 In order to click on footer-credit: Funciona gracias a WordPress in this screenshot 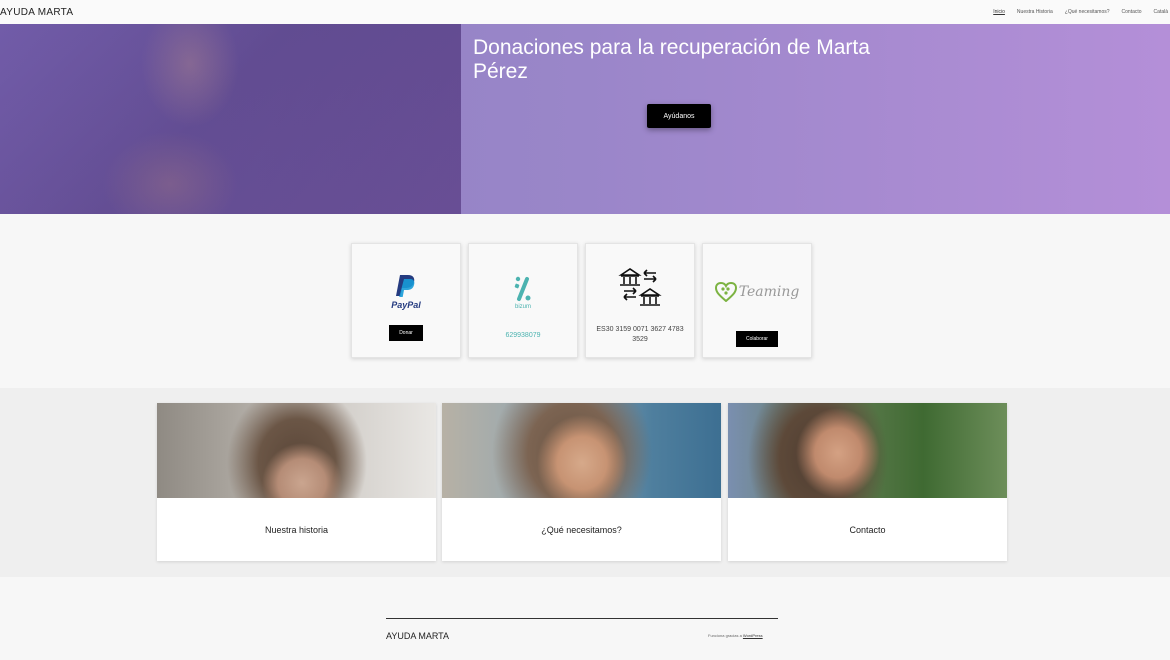, I will do `click(735, 635)`.